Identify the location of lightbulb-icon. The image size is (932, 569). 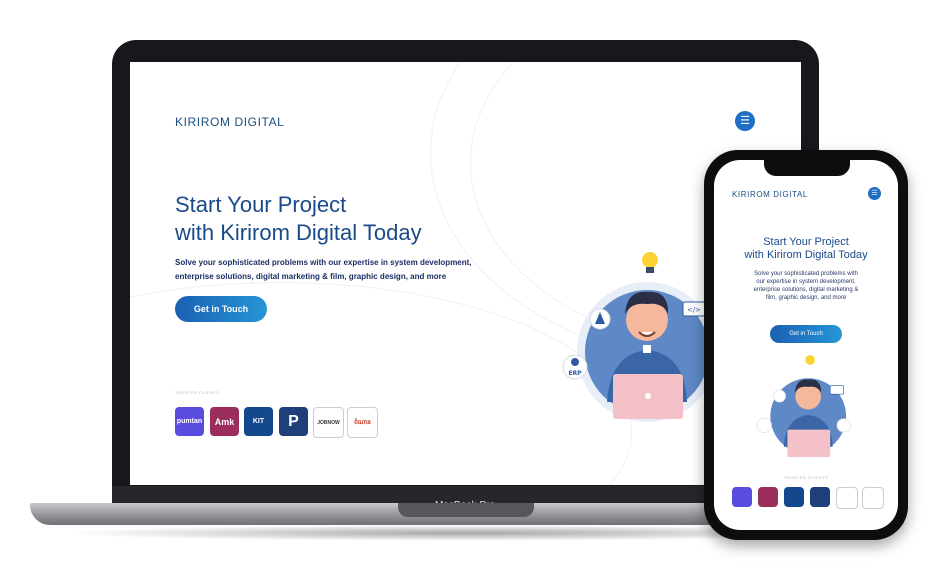
(650, 262).